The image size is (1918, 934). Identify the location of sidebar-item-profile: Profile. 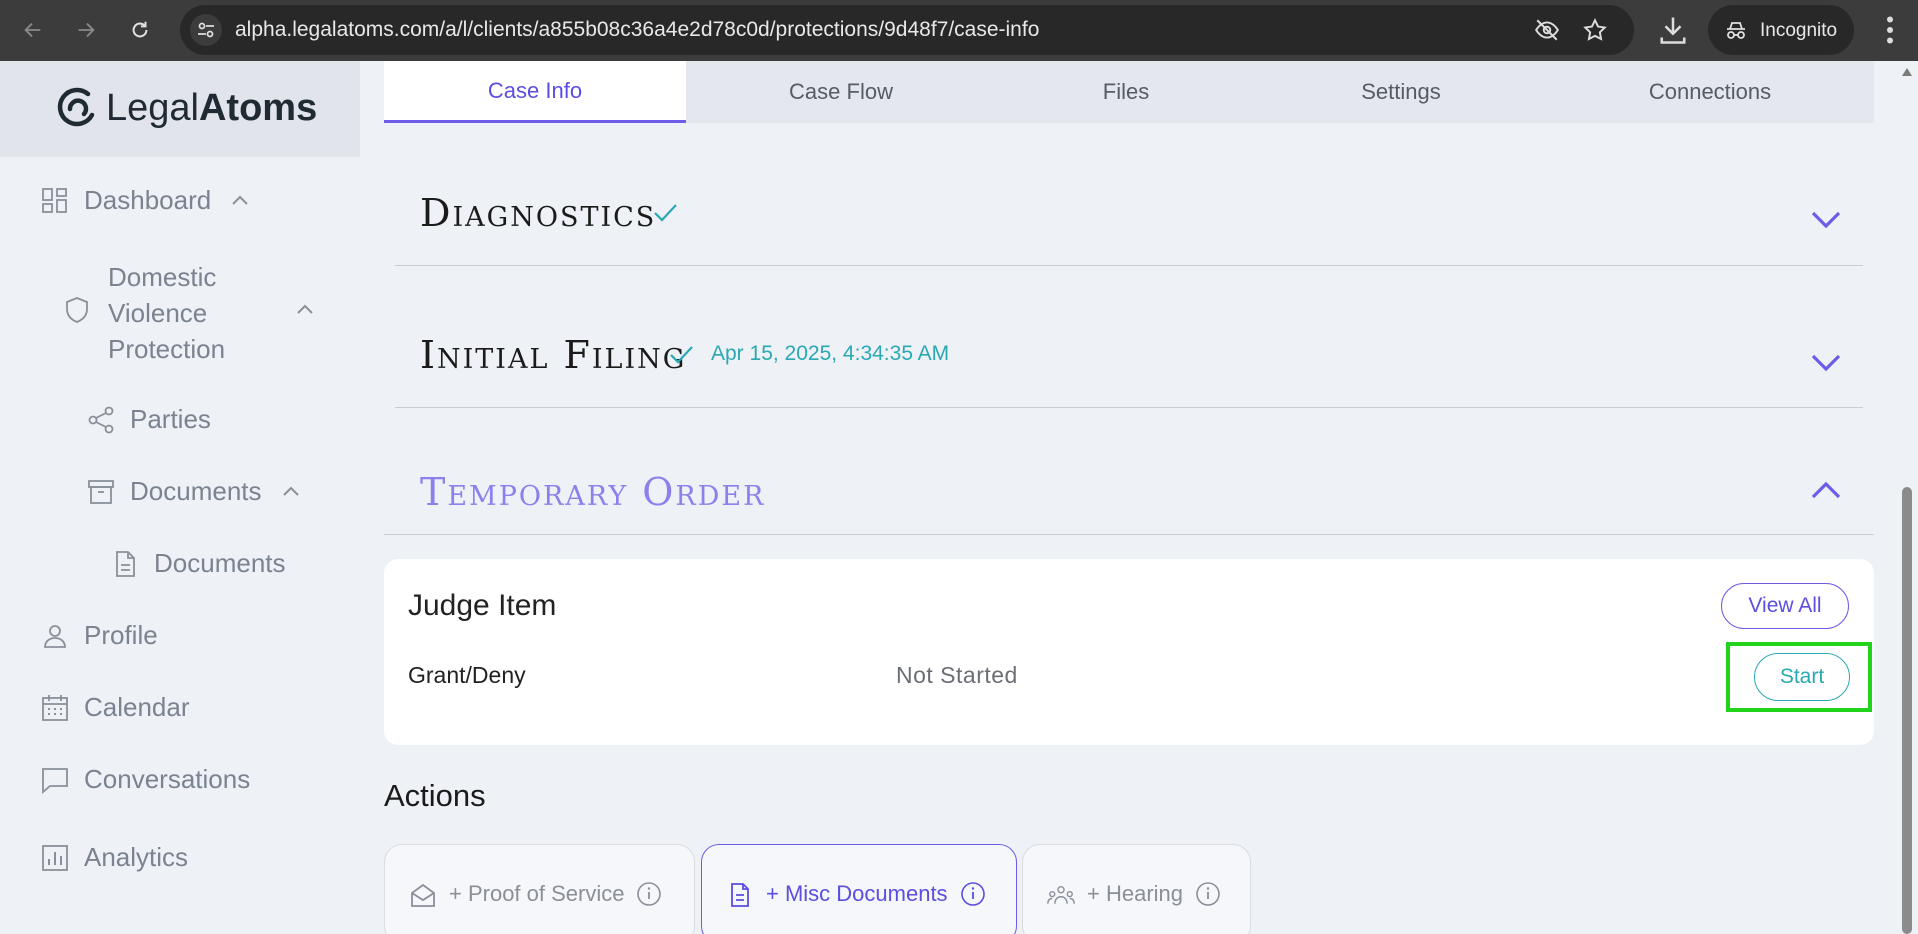
(99, 635).